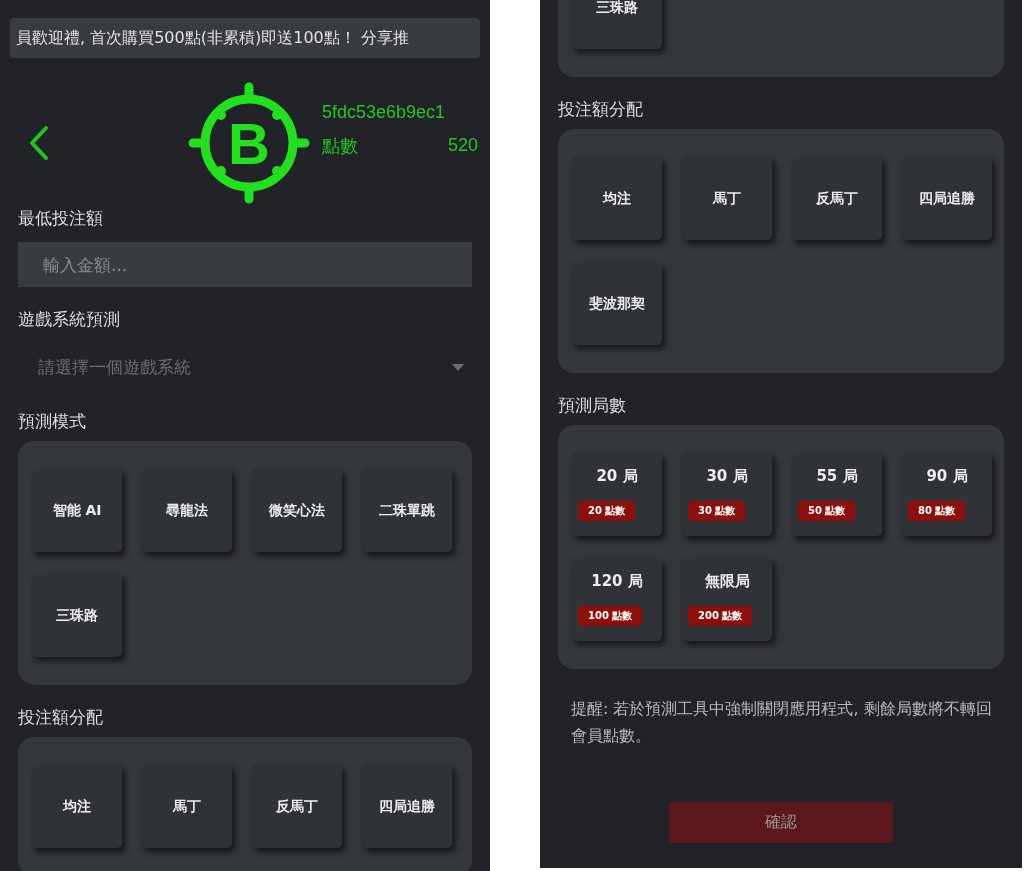 Image resolution: width=1024 pixels, height=871 pixels. What do you see at coordinates (297, 510) in the screenshot?
I see `option-button: 微笑心法` at bounding box center [297, 510].